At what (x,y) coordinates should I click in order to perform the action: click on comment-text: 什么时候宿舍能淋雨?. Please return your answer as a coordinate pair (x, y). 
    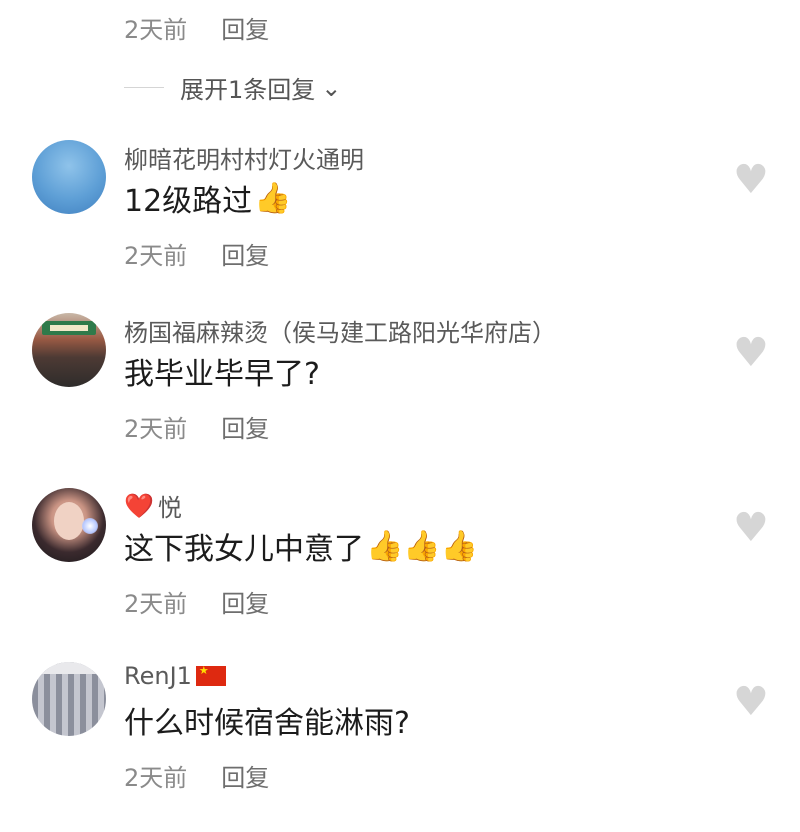
    Looking at the image, I should click on (267, 720).